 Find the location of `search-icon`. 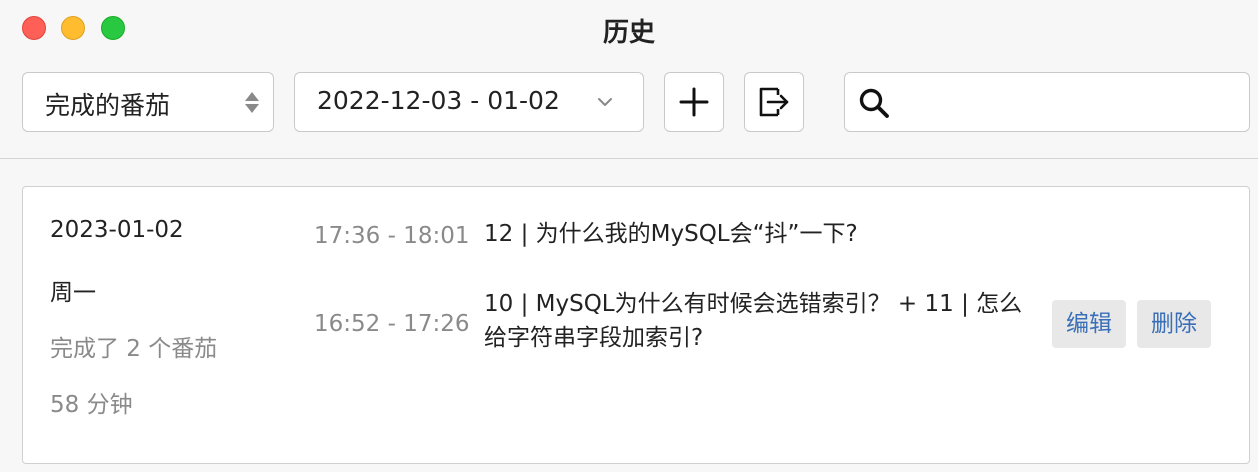

search-icon is located at coordinates (874, 103).